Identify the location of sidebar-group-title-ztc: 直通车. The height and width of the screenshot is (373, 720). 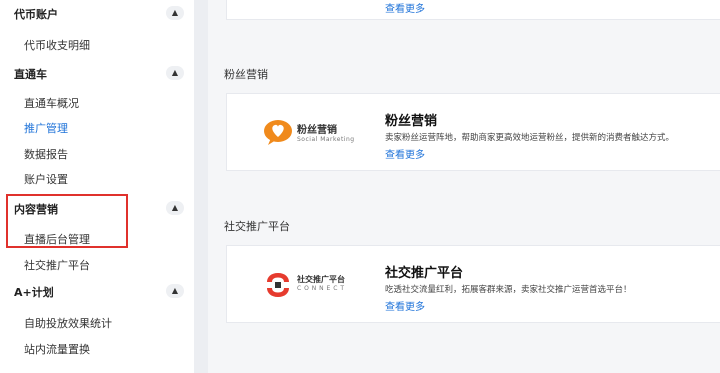
(30, 74).